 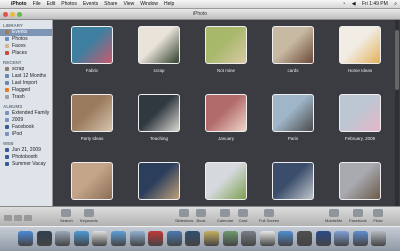 I want to click on toolbar-keywords-button: Keywords, so click(x=89, y=216).